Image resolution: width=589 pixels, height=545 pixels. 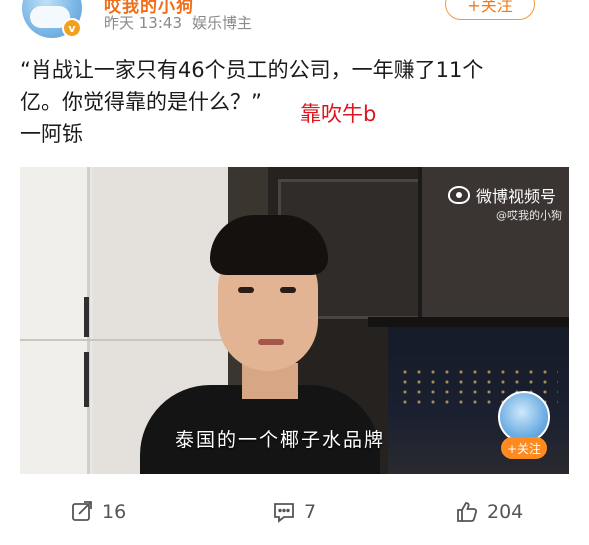 I want to click on window-sill, so click(x=468, y=322).